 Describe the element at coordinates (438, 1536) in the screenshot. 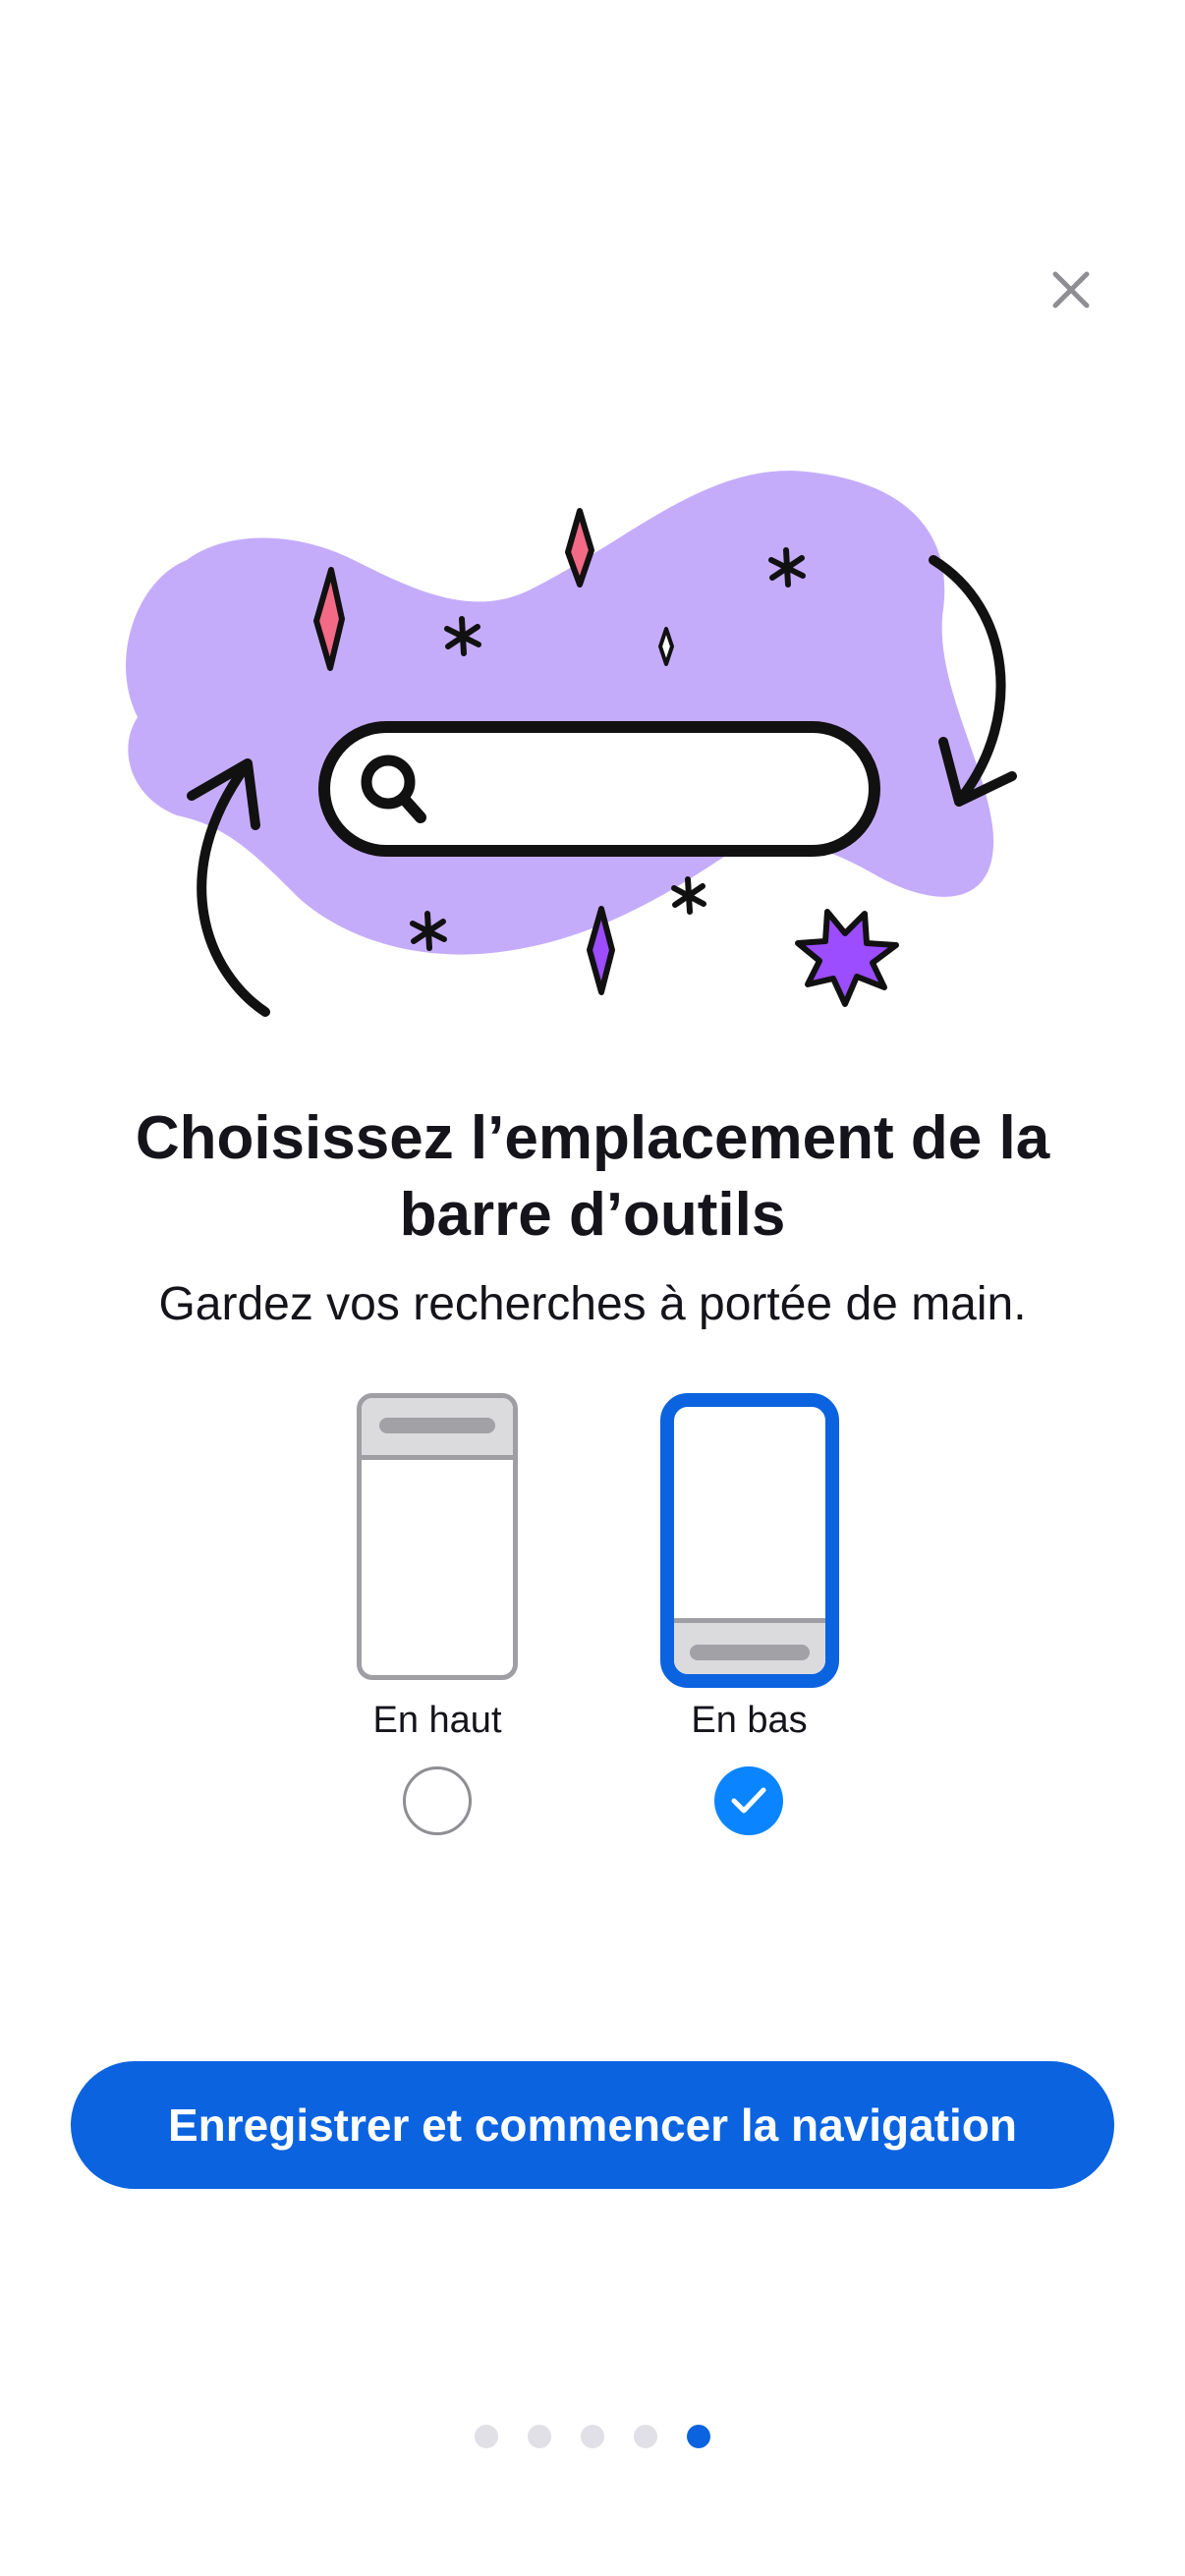

I see `phone-top-toolbar-icon` at that location.